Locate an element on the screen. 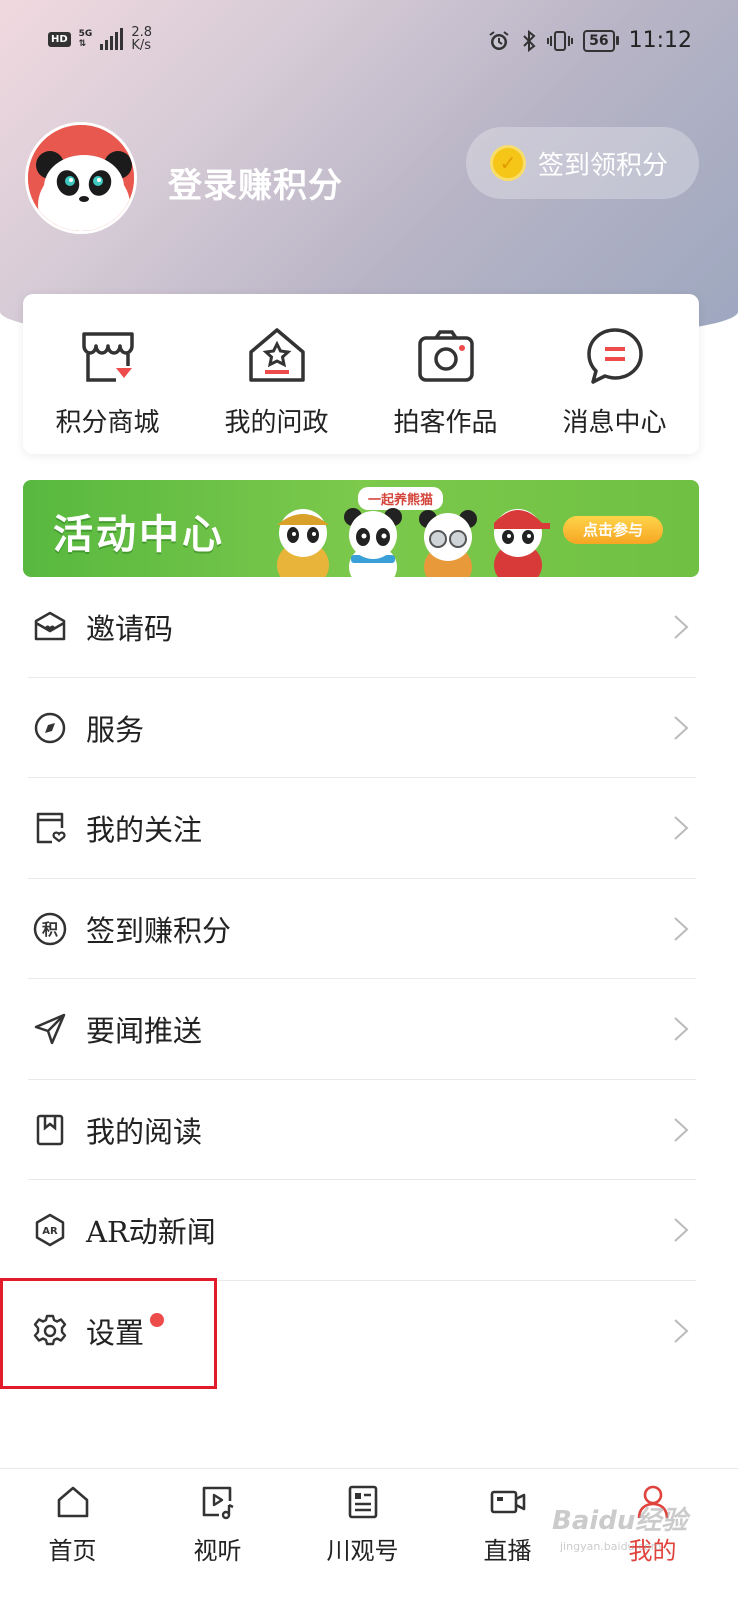 The height and width of the screenshot is (1600, 738). net-speed-unit: K/s is located at coordinates (141, 45).